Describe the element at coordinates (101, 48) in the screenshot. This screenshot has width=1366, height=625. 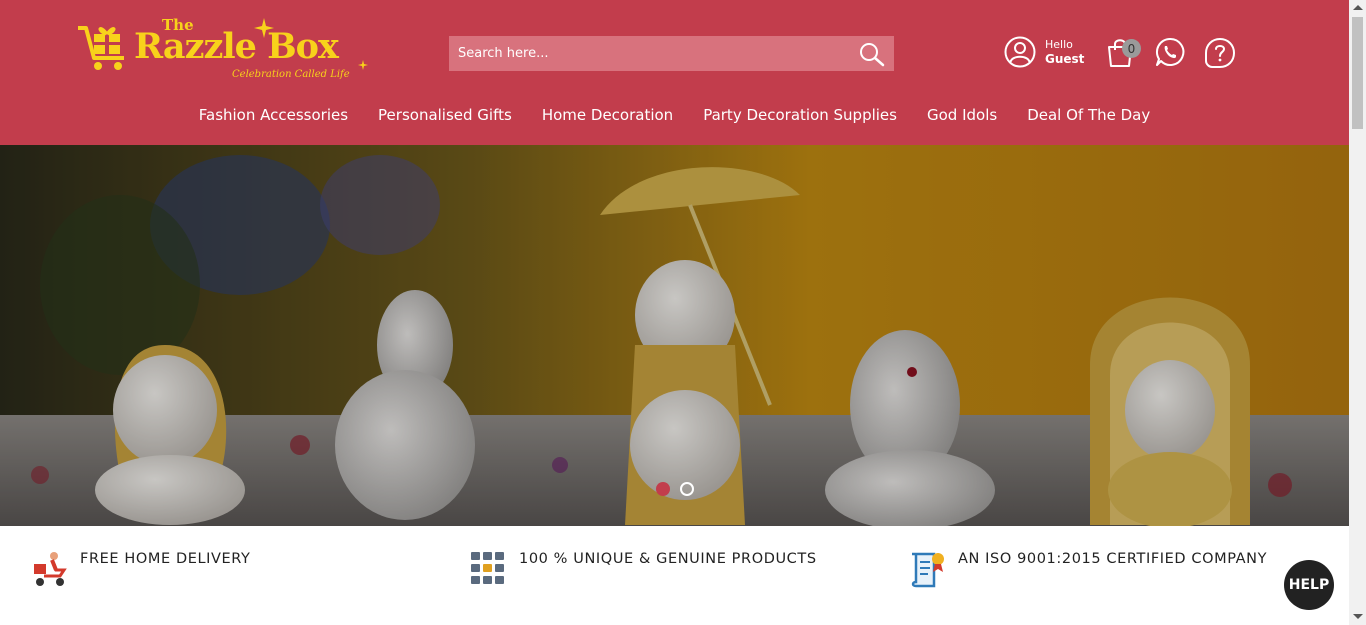
I see `gift-cart-icon` at that location.